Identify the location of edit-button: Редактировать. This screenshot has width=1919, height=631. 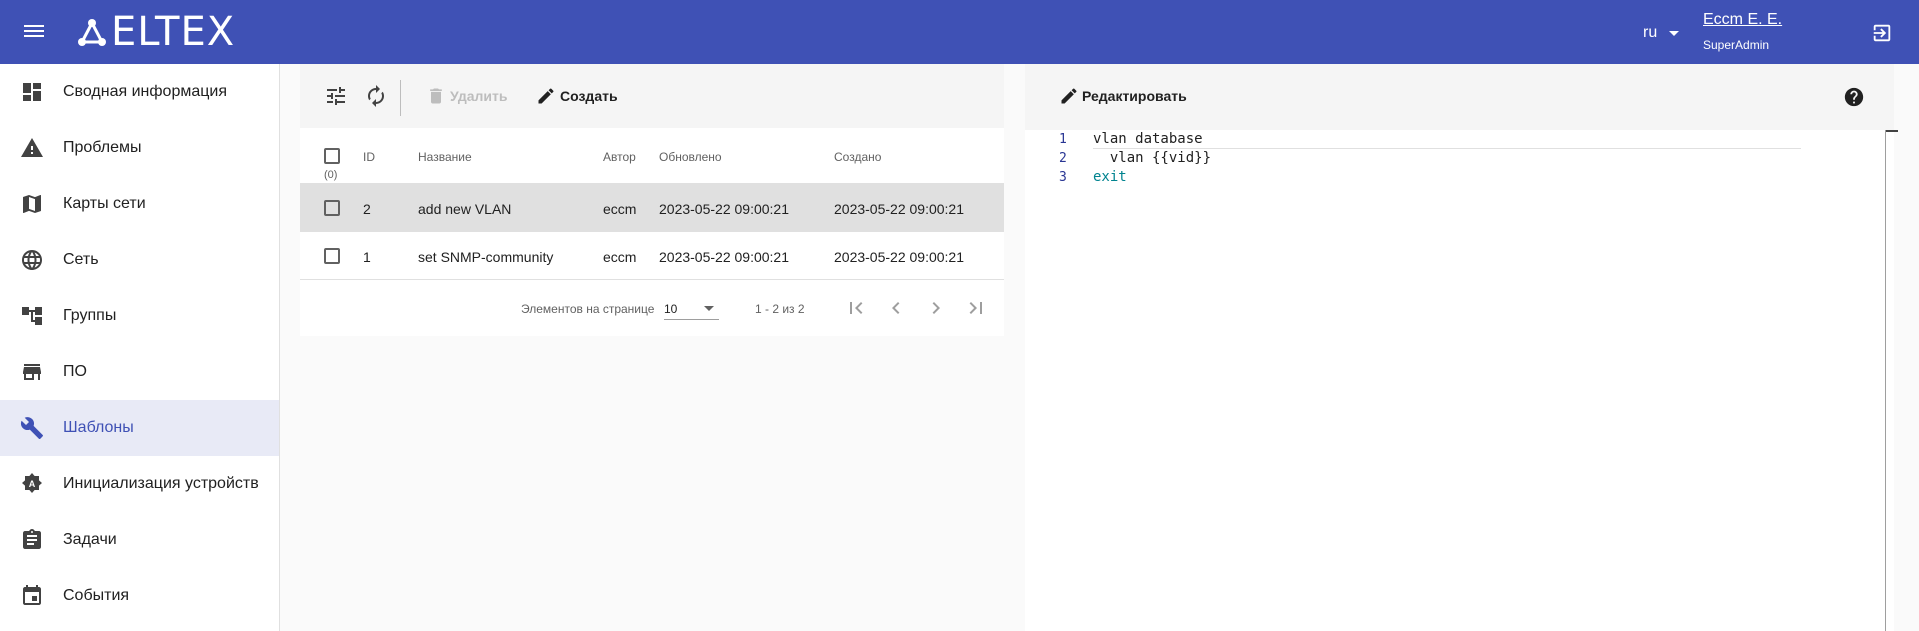
(1123, 96).